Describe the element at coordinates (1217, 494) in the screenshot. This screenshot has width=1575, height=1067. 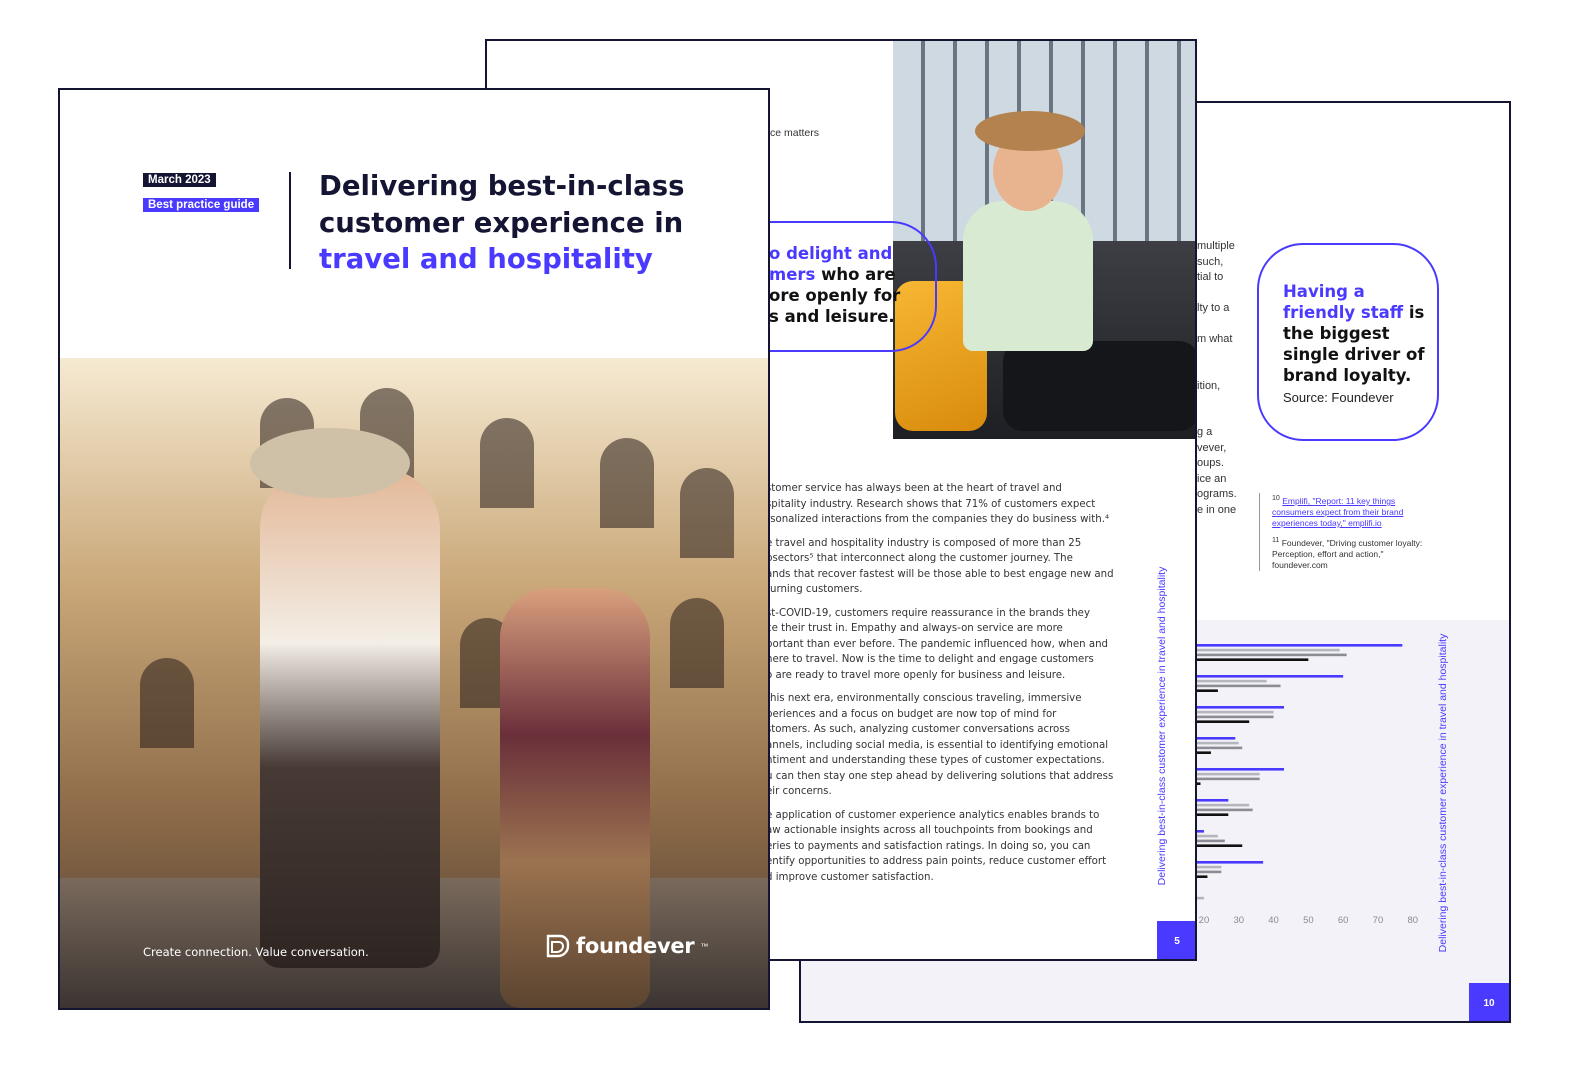
I see `clipped-text-line: ograms.` at that location.